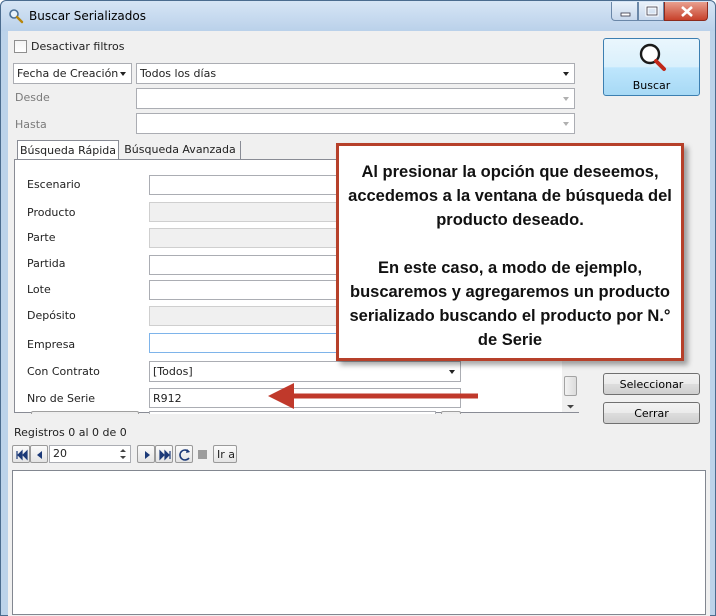 This screenshot has height=616, width=716. What do you see at coordinates (373, 396) in the screenshot?
I see `arrow-icon` at bounding box center [373, 396].